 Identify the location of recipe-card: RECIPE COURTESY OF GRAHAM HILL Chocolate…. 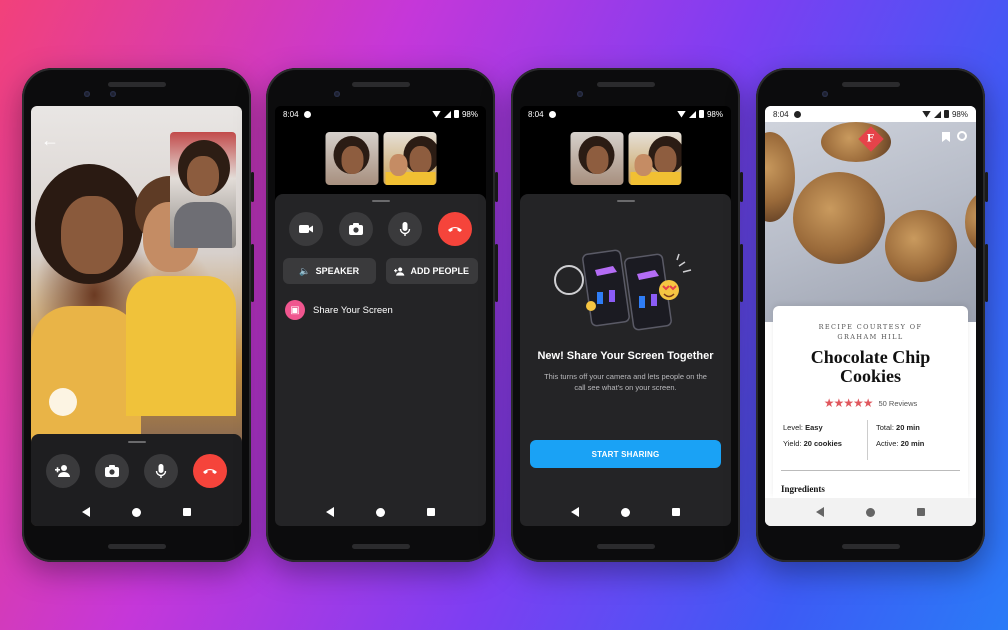
(870, 402).